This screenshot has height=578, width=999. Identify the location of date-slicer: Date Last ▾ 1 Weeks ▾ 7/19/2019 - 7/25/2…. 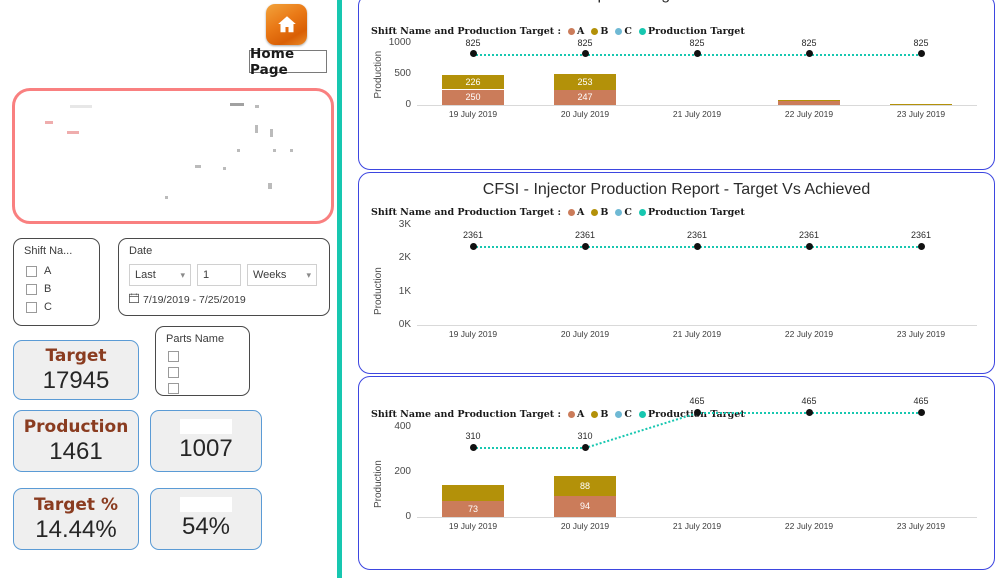
(224, 277).